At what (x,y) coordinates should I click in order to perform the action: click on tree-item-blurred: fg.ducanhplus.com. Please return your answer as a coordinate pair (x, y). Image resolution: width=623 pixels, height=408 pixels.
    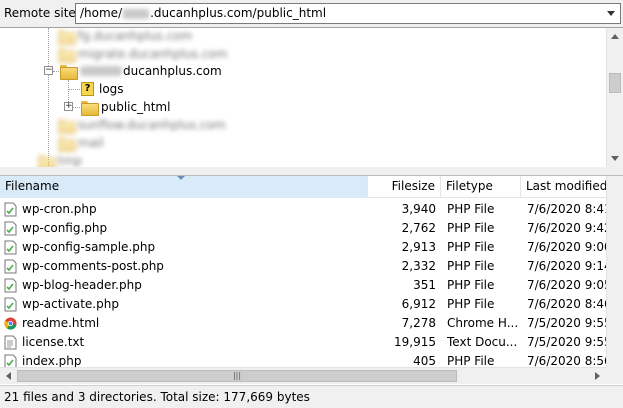
    Looking at the image, I should click on (125, 36).